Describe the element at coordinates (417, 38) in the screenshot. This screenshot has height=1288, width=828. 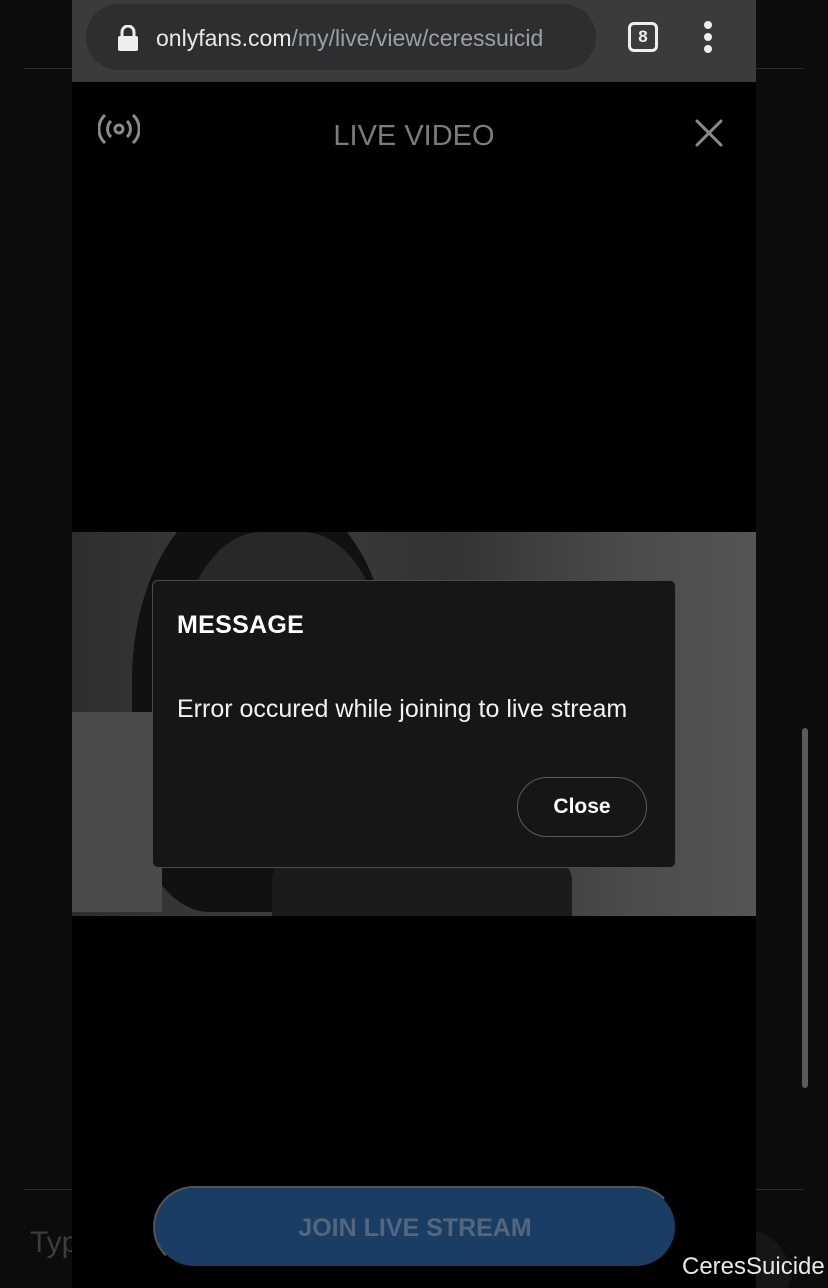
I see `url-path: /my/live/view/ceressuicid` at that location.